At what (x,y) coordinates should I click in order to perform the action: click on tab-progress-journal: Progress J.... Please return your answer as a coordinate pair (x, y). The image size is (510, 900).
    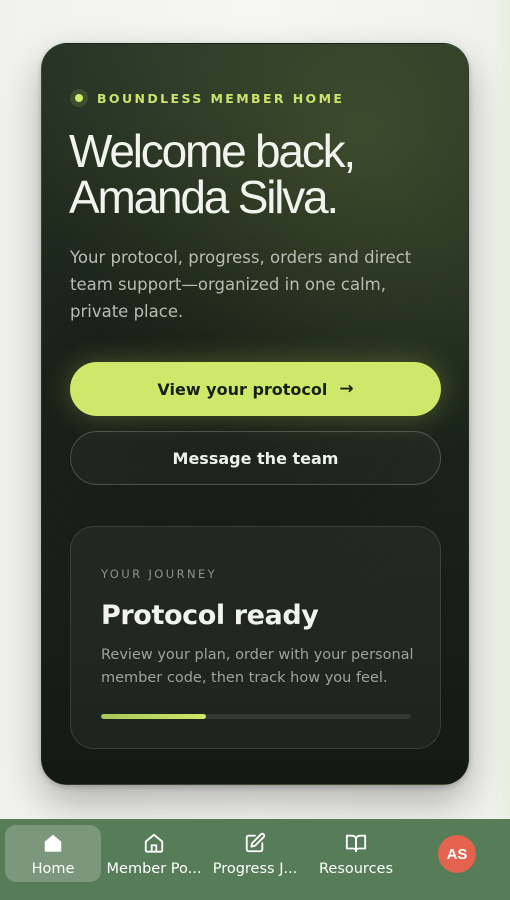
    Looking at the image, I should click on (255, 853).